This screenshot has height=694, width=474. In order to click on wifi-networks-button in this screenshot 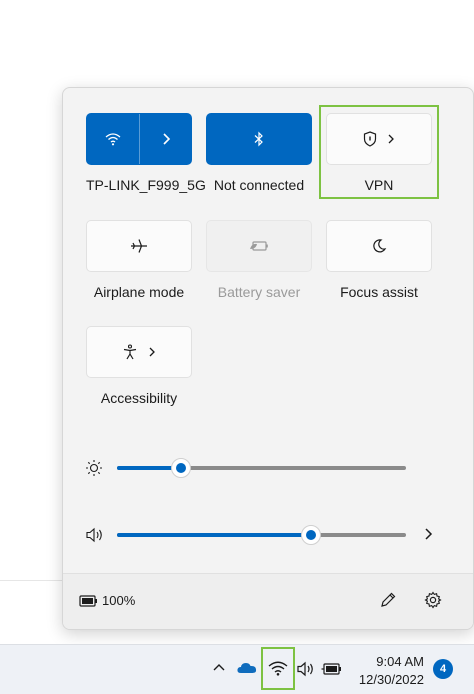, I will do `click(166, 139)`.